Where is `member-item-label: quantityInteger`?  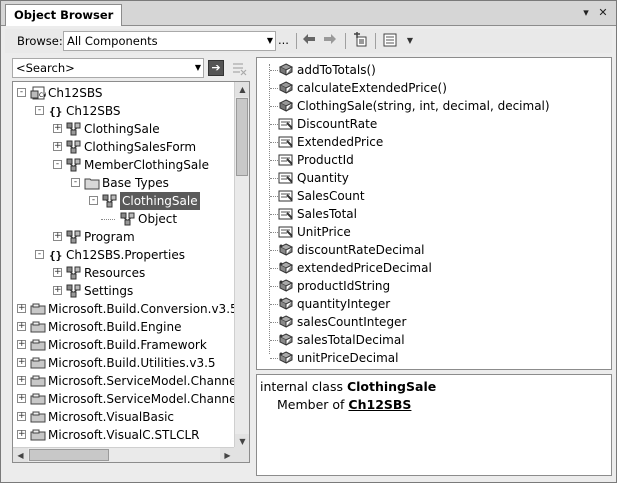 member-item-label: quantityInteger is located at coordinates (344, 304).